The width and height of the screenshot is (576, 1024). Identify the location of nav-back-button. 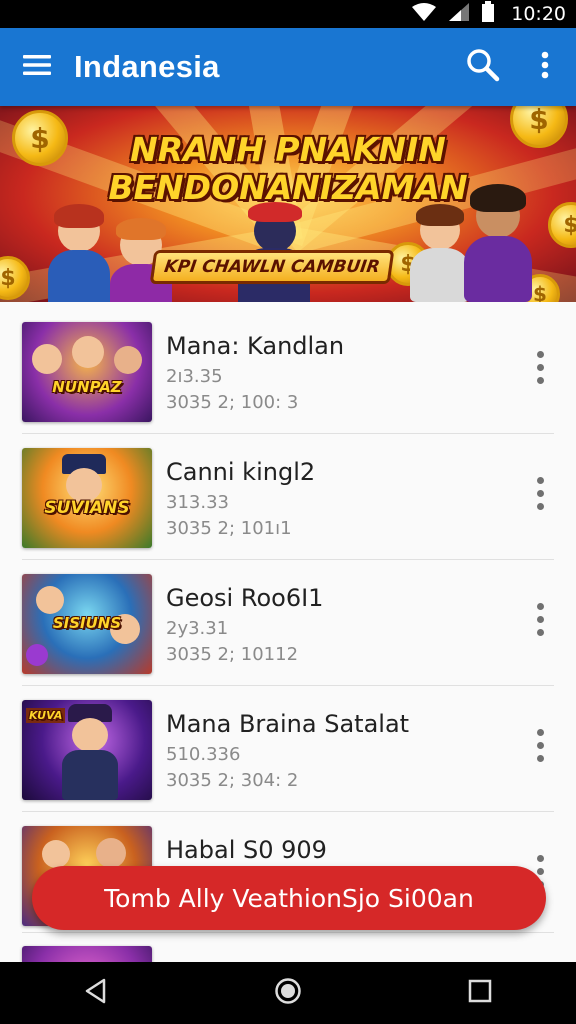
(96, 993).